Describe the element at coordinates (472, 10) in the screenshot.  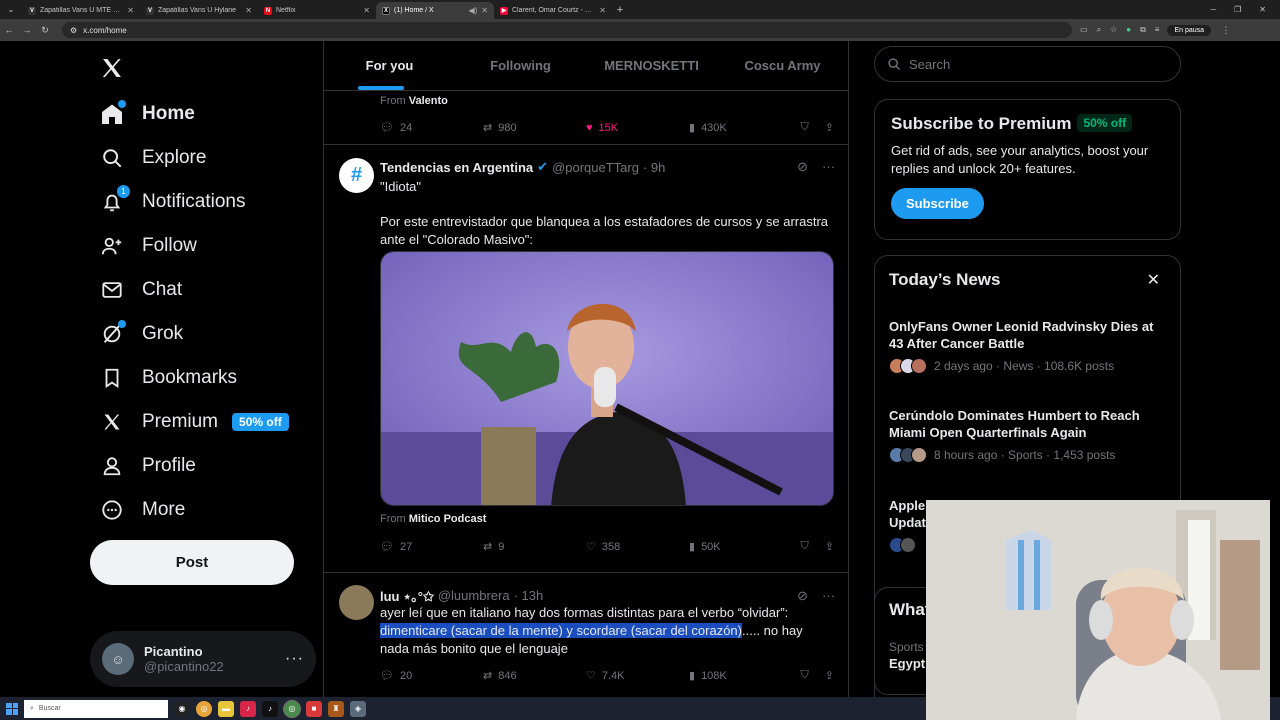
I see `audio-icon: ◀)` at that location.